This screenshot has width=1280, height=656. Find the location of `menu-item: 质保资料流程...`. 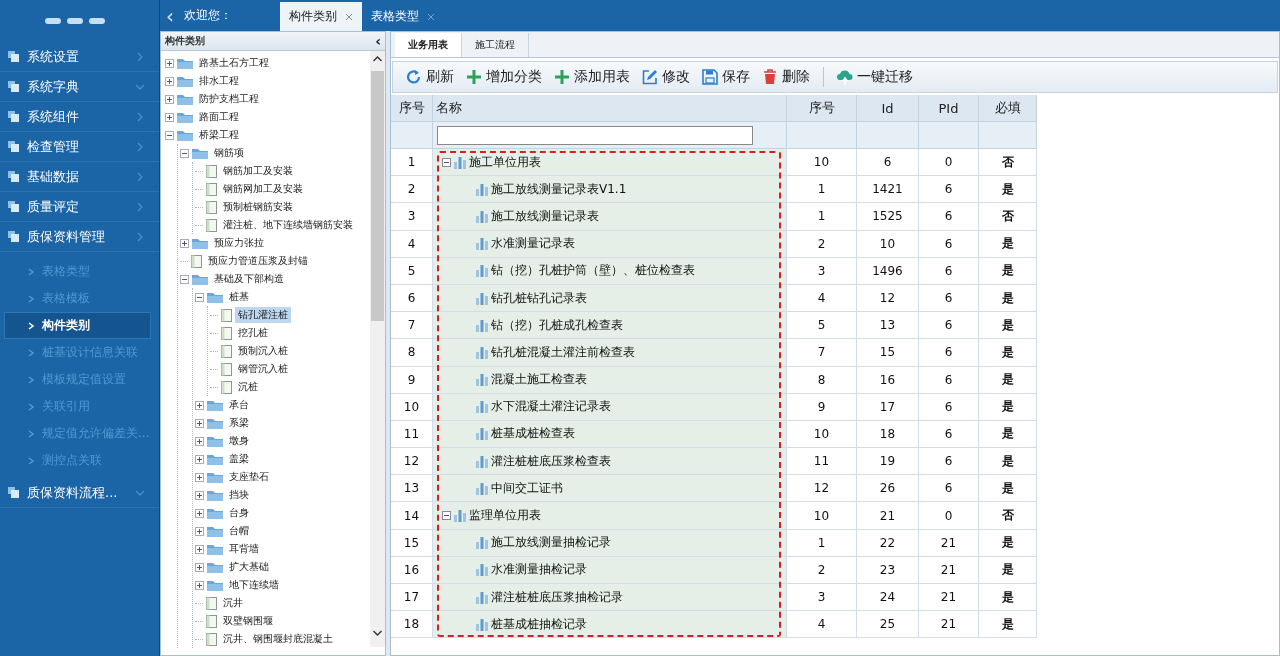

menu-item: 质保资料流程... is located at coordinates (79, 493).